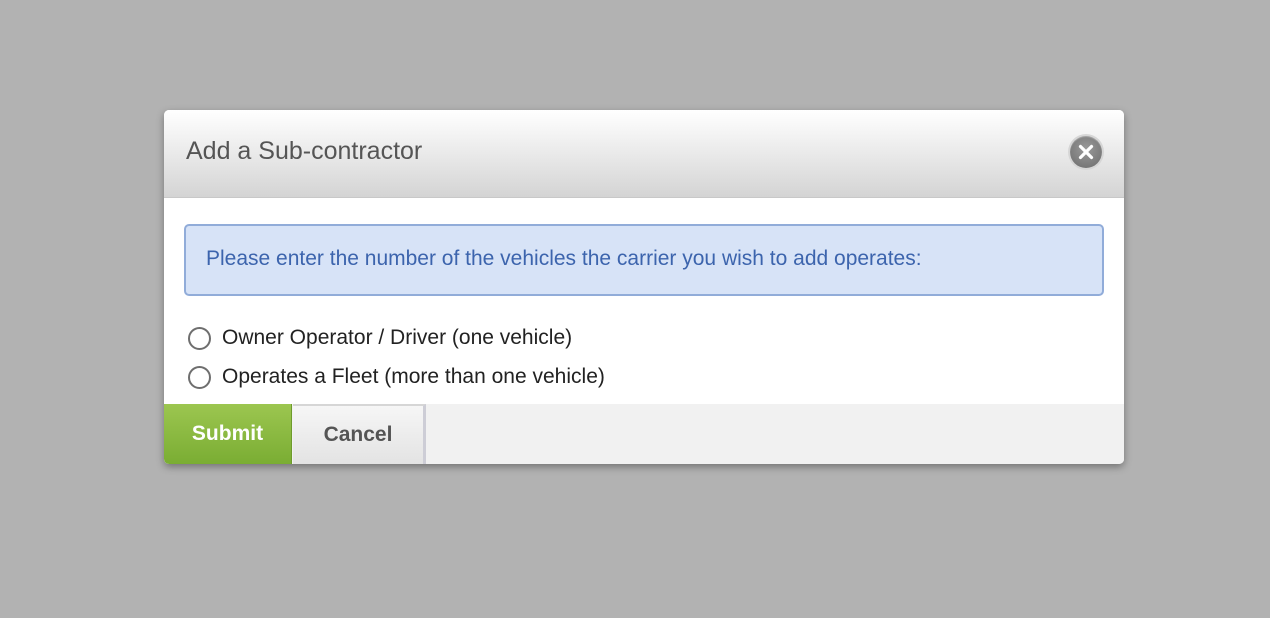 The height and width of the screenshot is (618, 1270). What do you see at coordinates (199, 377) in the screenshot?
I see `radio-button-fleet` at bounding box center [199, 377].